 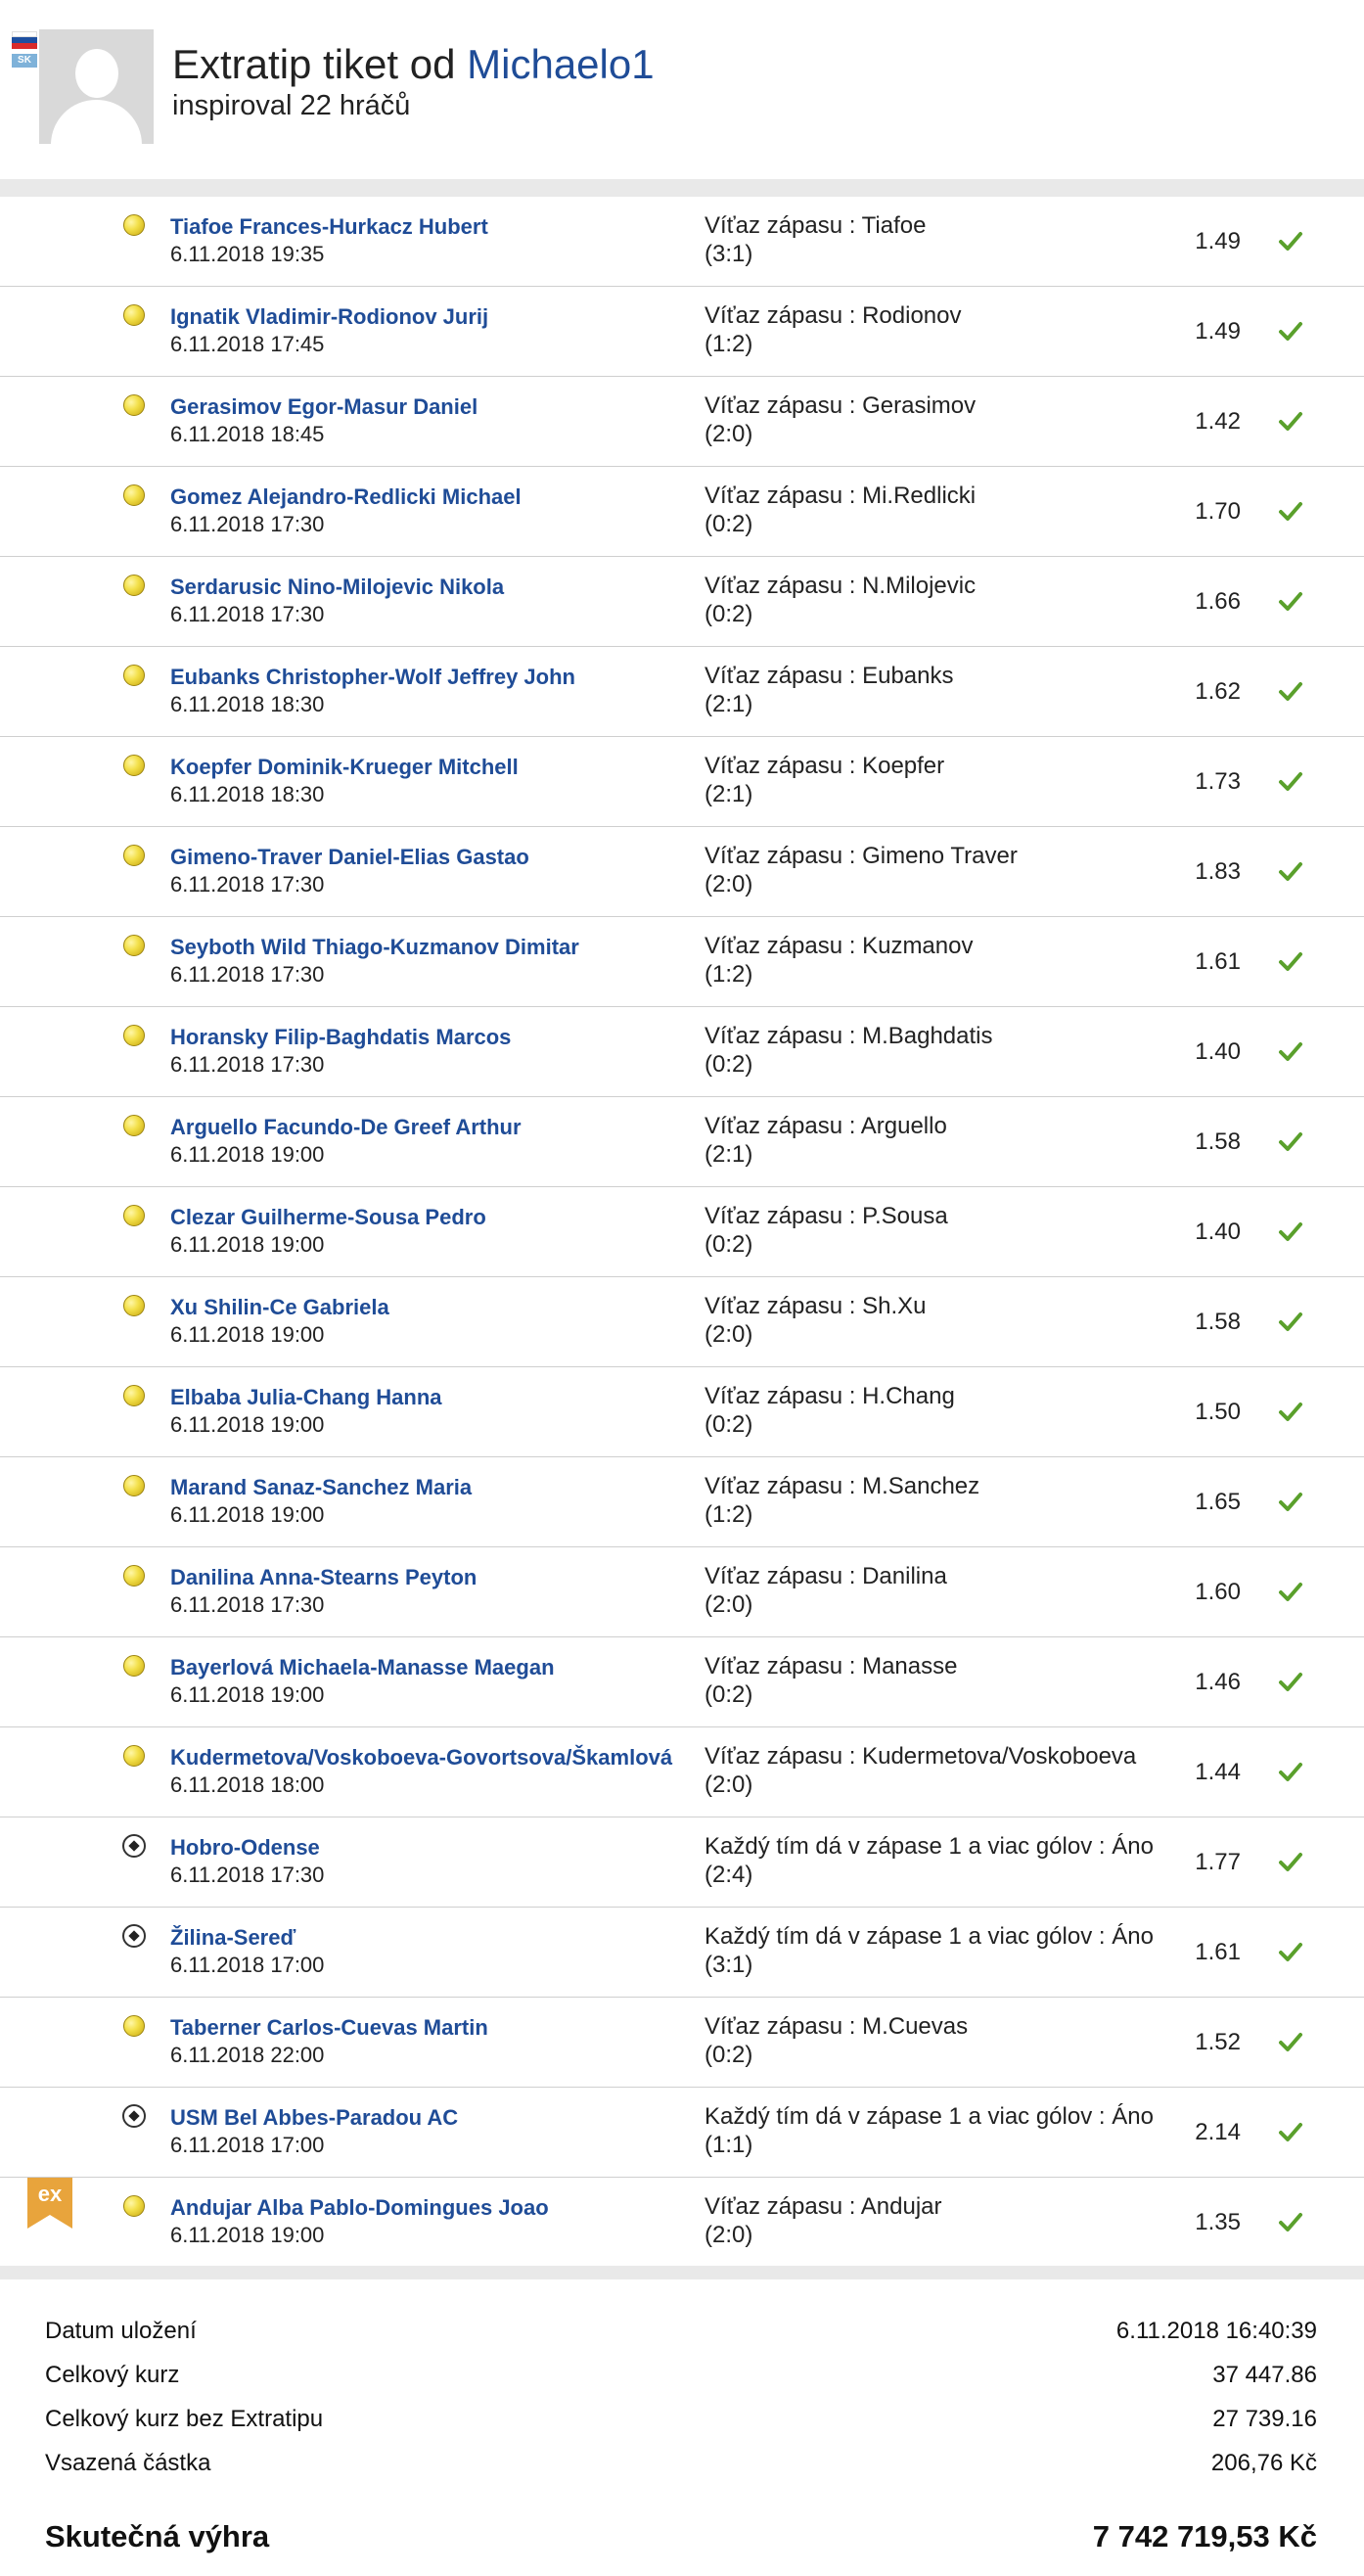 What do you see at coordinates (349, 857) in the screenshot?
I see `match-link: Gimeno-Traver Daniel-Elias Gastao` at bounding box center [349, 857].